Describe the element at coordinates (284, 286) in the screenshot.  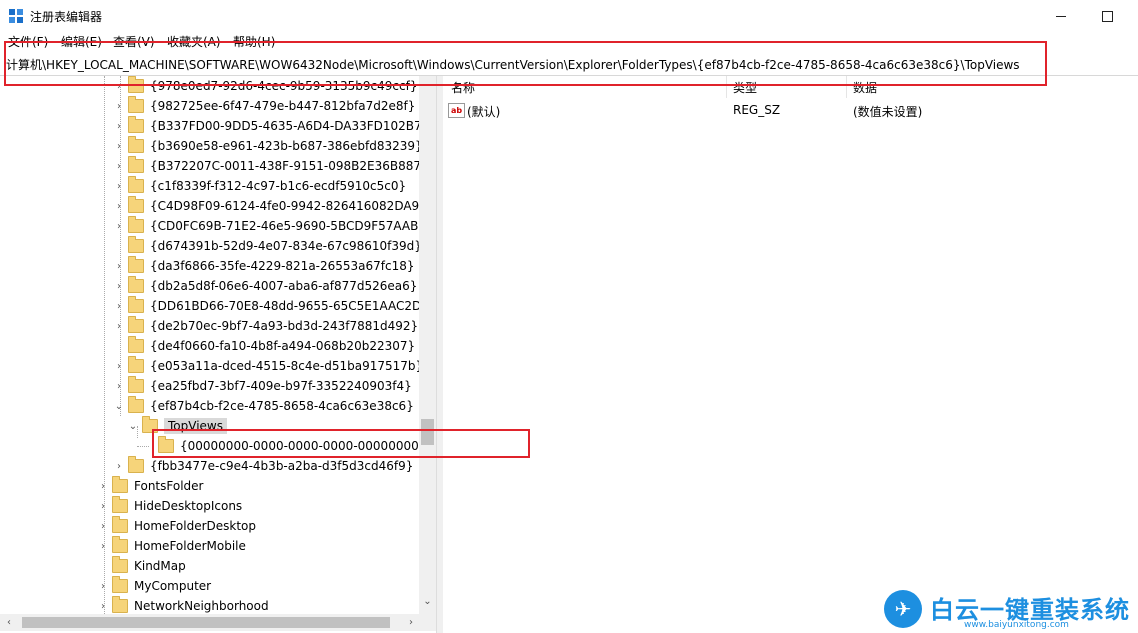
I see `tree-item-label: {db2a5d8f-06e6-4007-aba6-af877d526ea6}` at that location.